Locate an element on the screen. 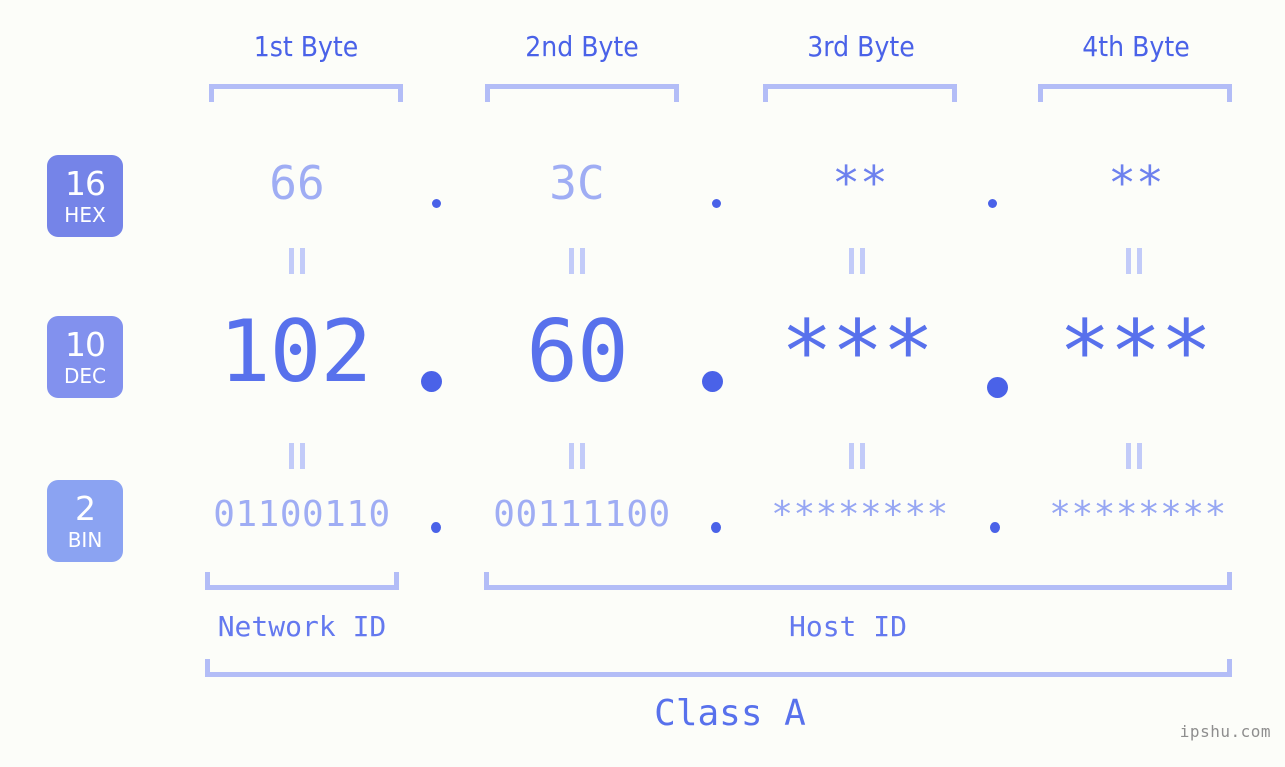 This screenshot has height=767, width=1285. bin-value-byte-4: ******** is located at coordinates (1138, 514).